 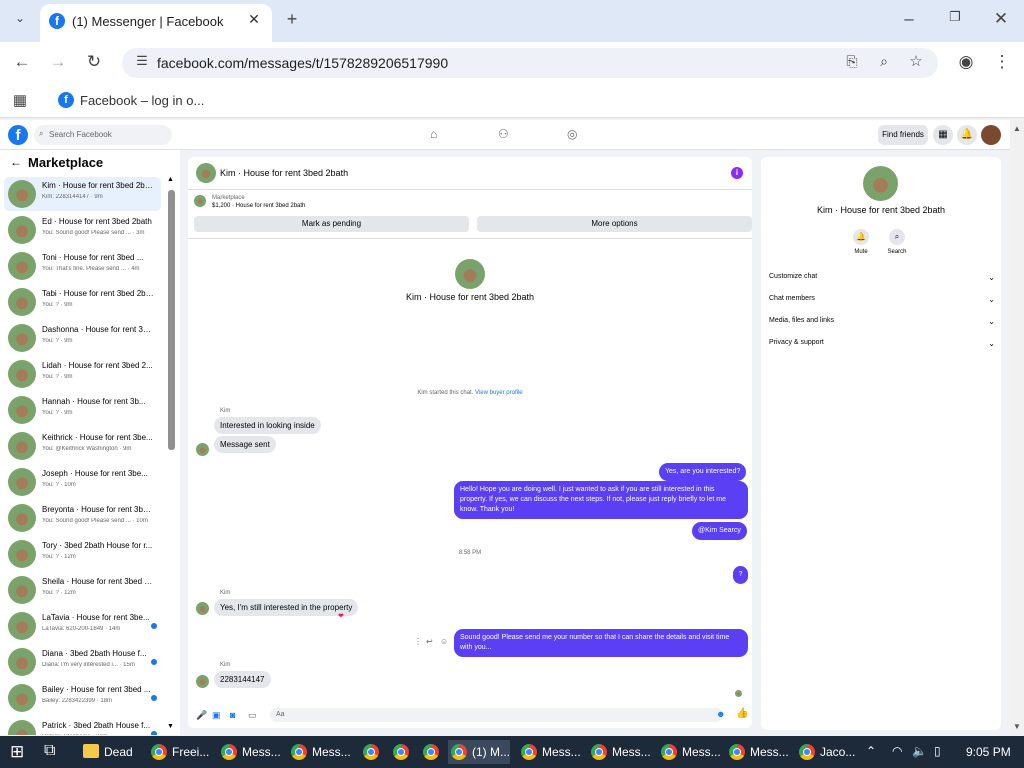 What do you see at coordinates (59, 557) in the screenshot?
I see `conversation-snippet: You: ? · 12m` at bounding box center [59, 557].